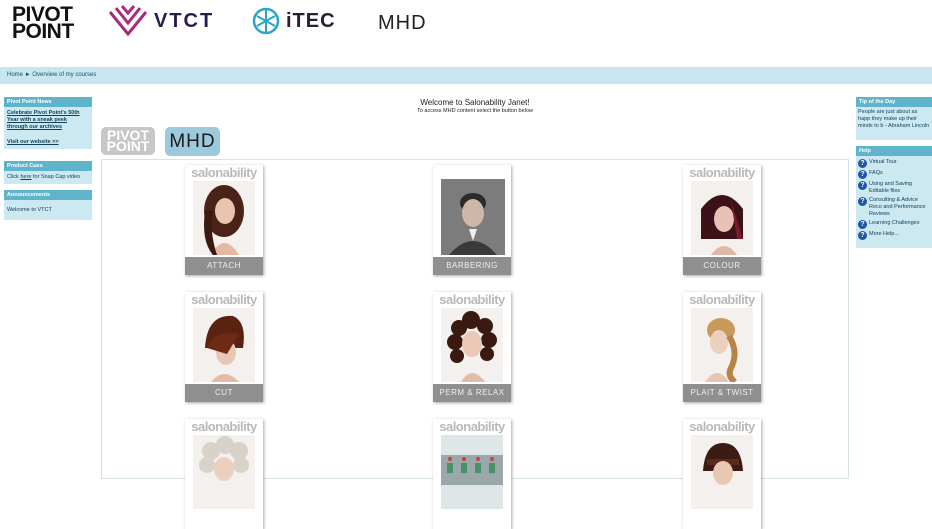 The width and height of the screenshot is (932, 529). I want to click on breadcrumb-home-link: Home, so click(15, 75).